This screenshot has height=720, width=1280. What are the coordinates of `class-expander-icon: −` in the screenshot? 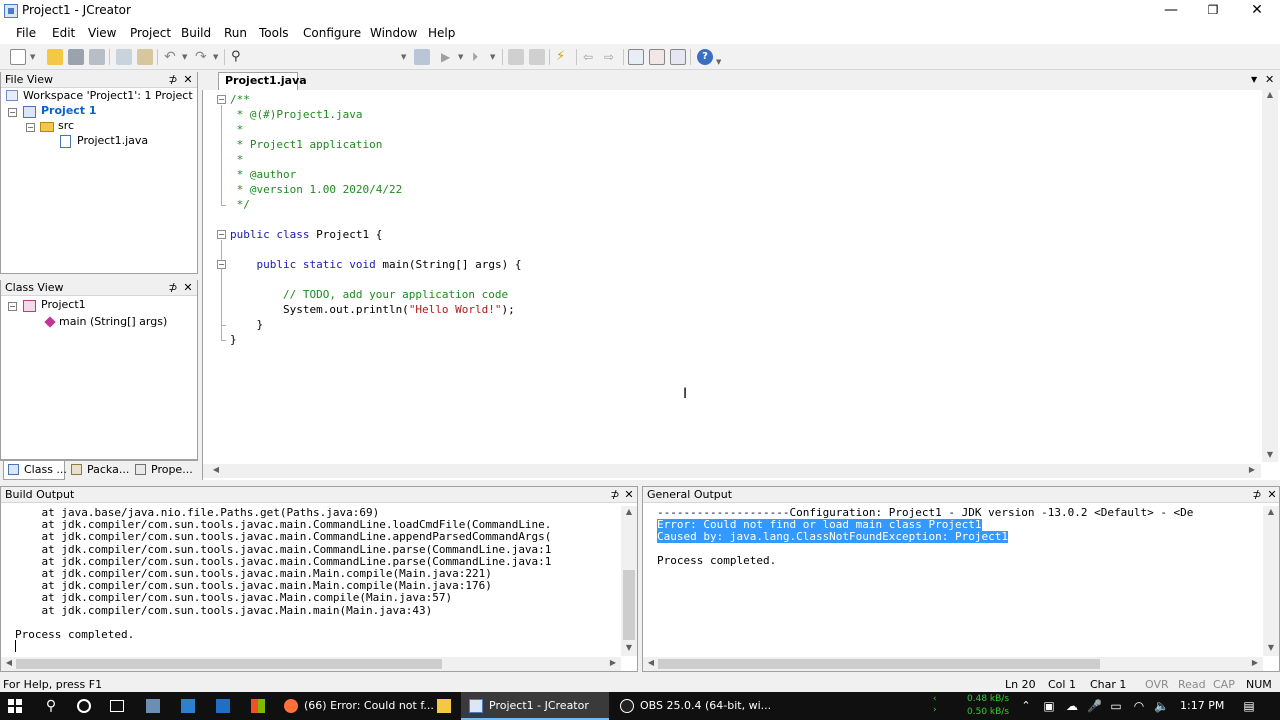 It's located at (12, 306).